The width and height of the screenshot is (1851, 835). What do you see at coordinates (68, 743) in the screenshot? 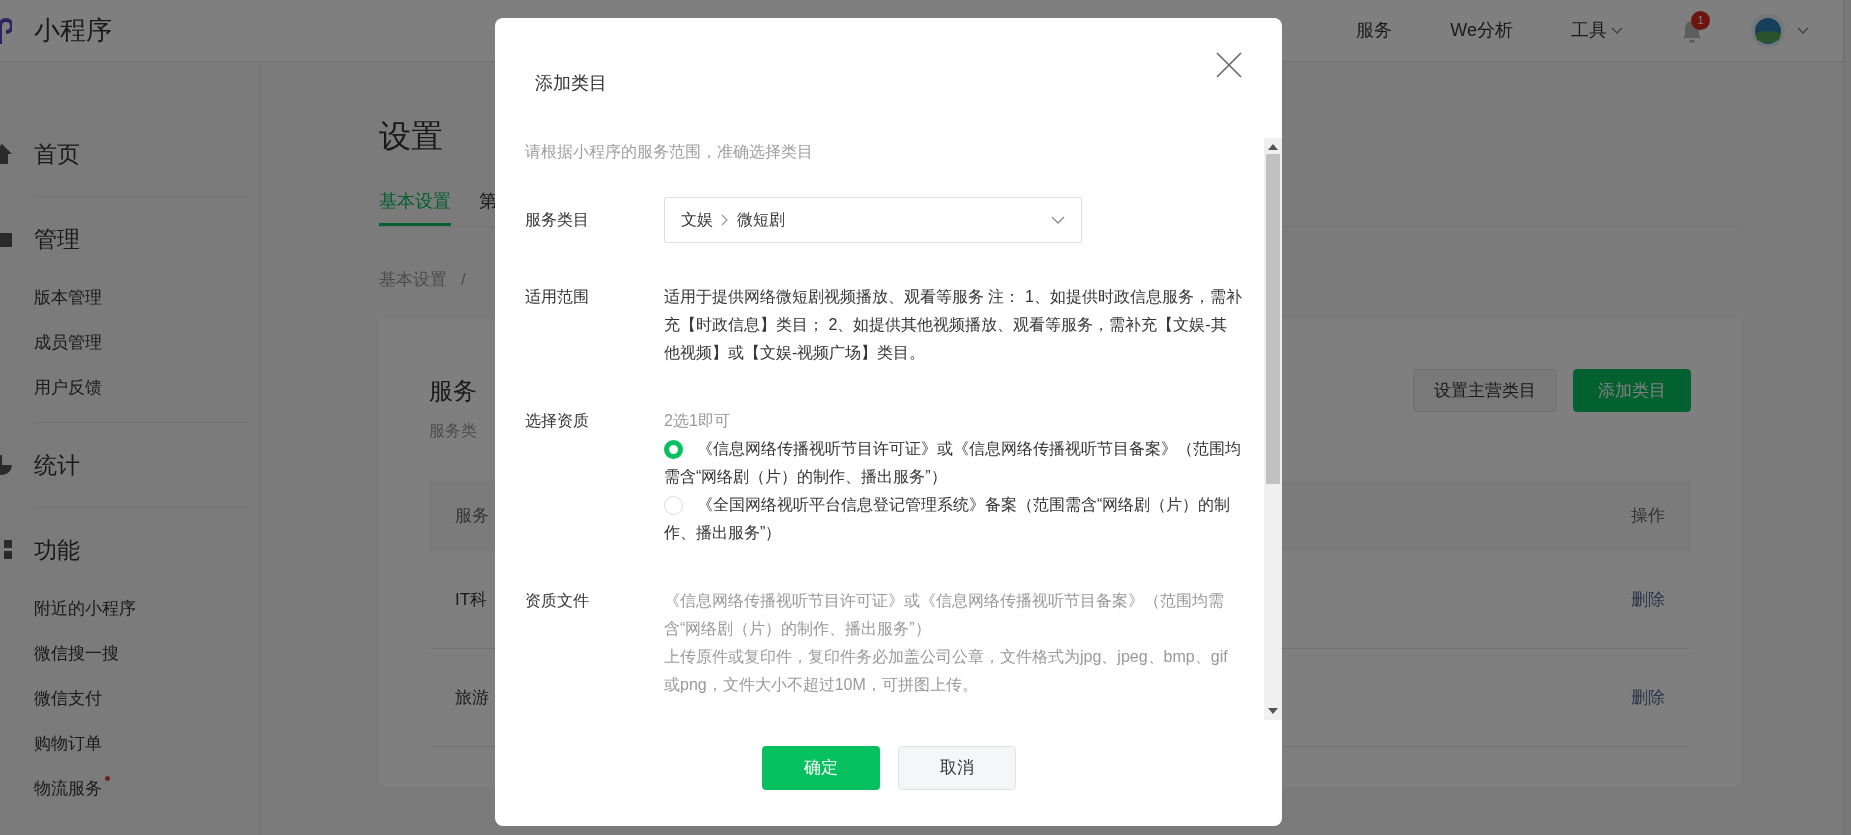
I see `sidebar-item: 购物订单` at bounding box center [68, 743].